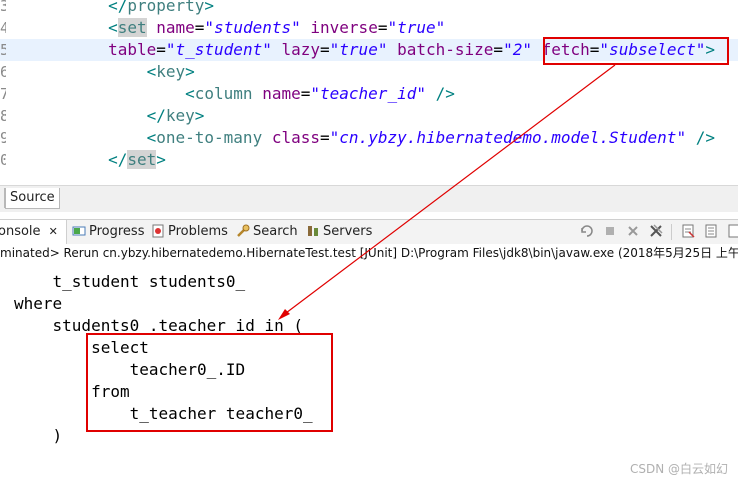 This screenshot has height=485, width=738. I want to click on console-text: select, so click(120, 347).